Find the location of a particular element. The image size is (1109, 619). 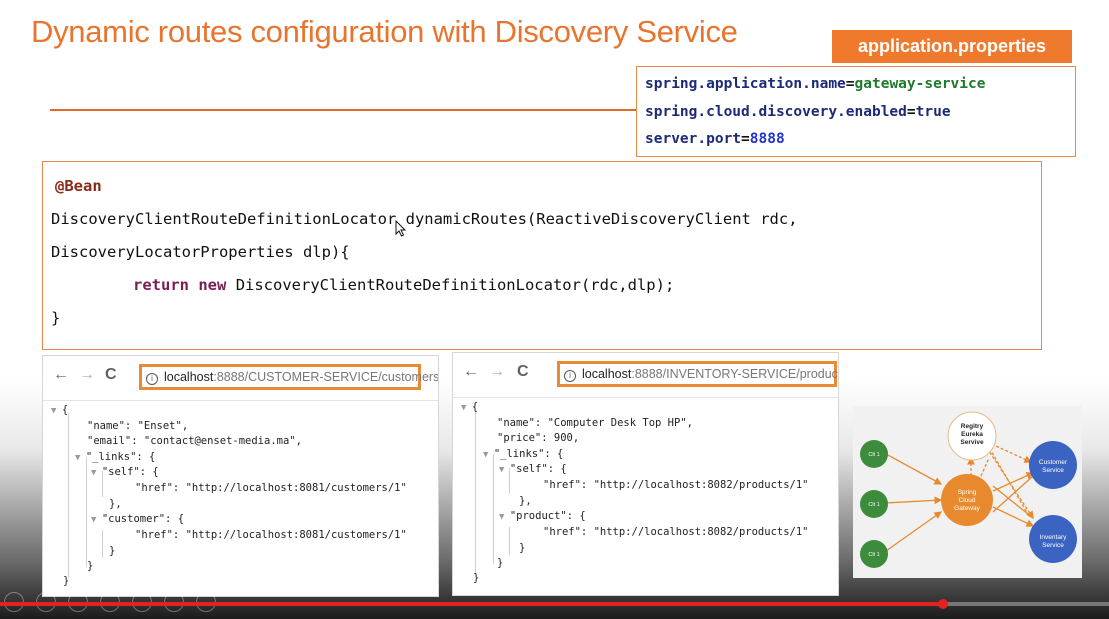

mouse-cursor-icon is located at coordinates (401, 228).